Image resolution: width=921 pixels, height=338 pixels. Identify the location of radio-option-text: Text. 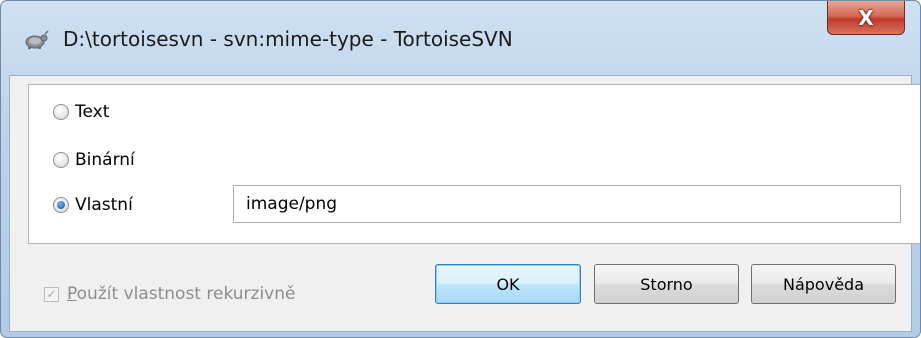
(81, 112).